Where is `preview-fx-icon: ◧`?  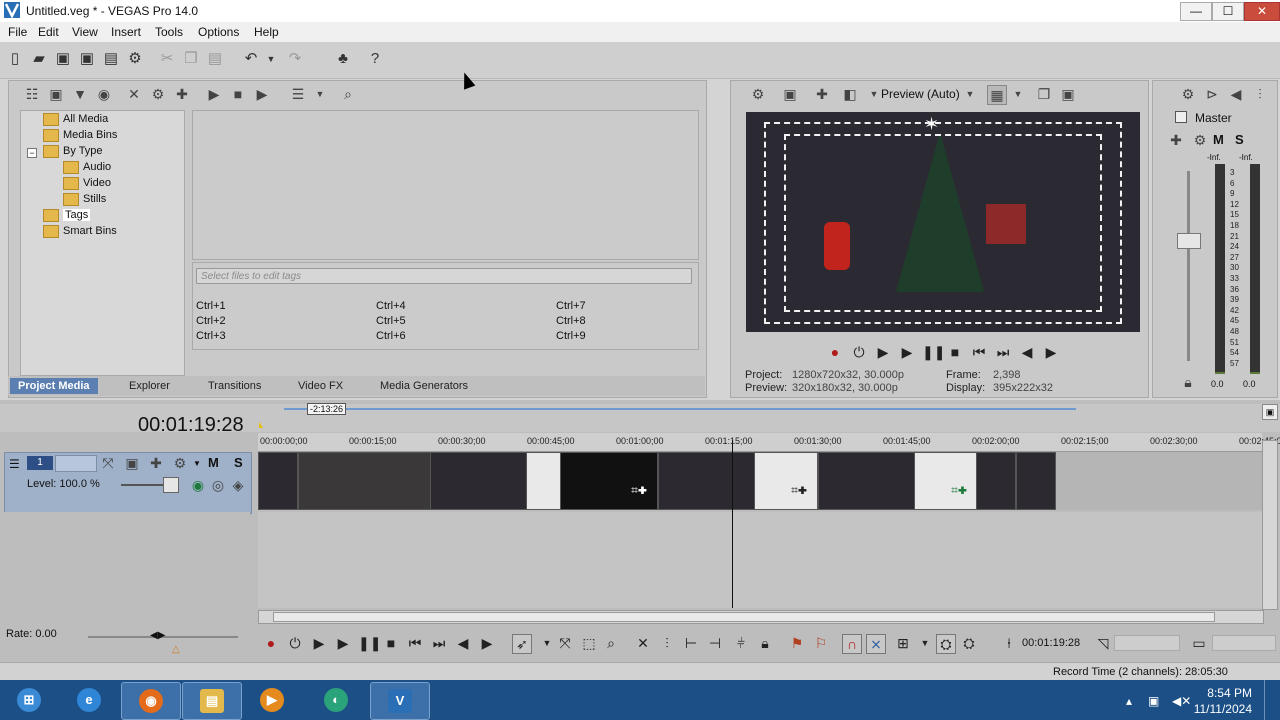 preview-fx-icon: ◧ is located at coordinates (850, 94).